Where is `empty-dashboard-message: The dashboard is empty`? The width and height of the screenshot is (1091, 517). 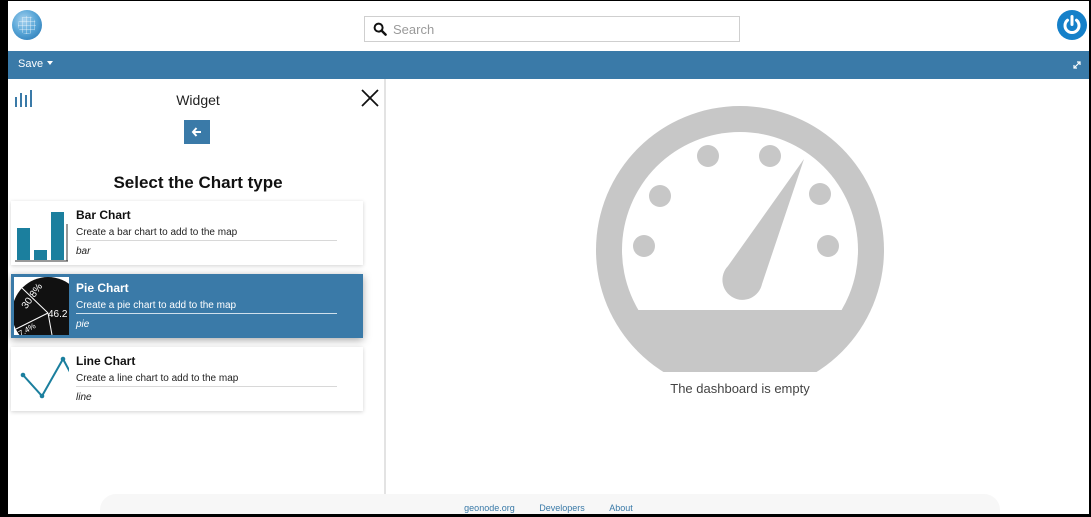
empty-dashboard-message: The dashboard is empty is located at coordinates (740, 388).